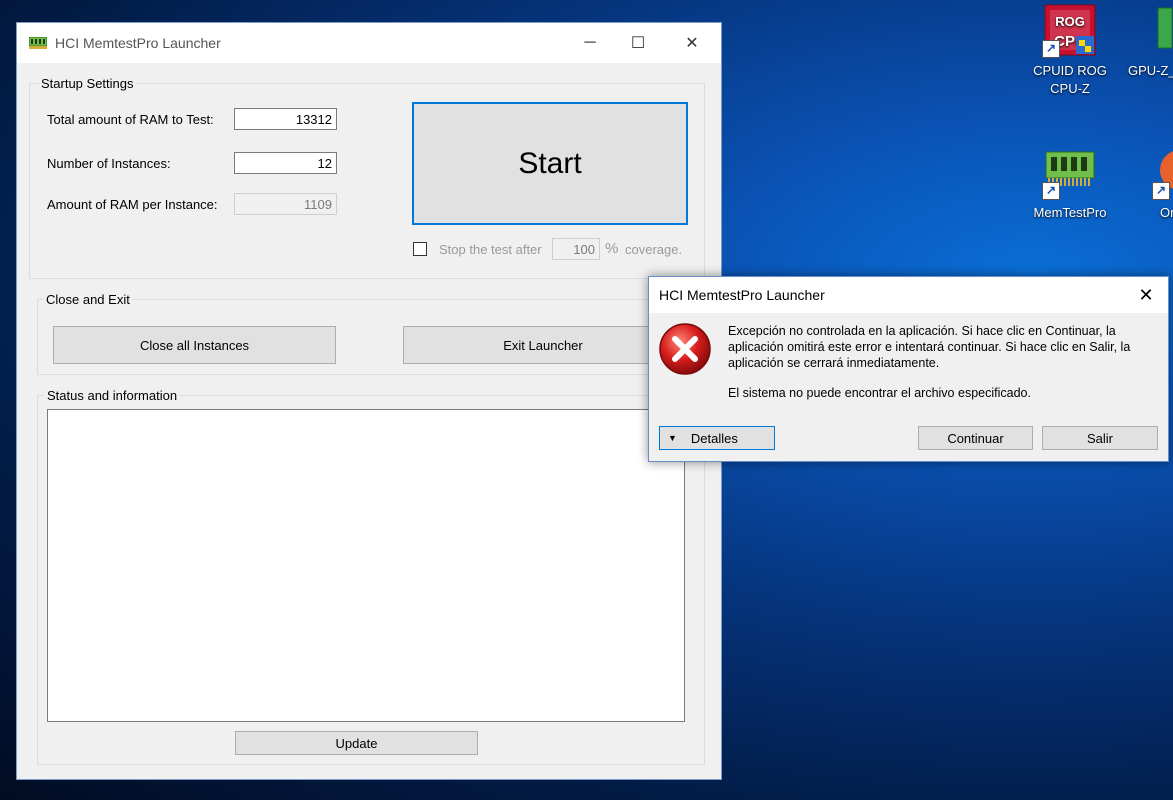 Image resolution: width=1173 pixels, height=800 pixels. I want to click on error-icon, so click(685, 349).